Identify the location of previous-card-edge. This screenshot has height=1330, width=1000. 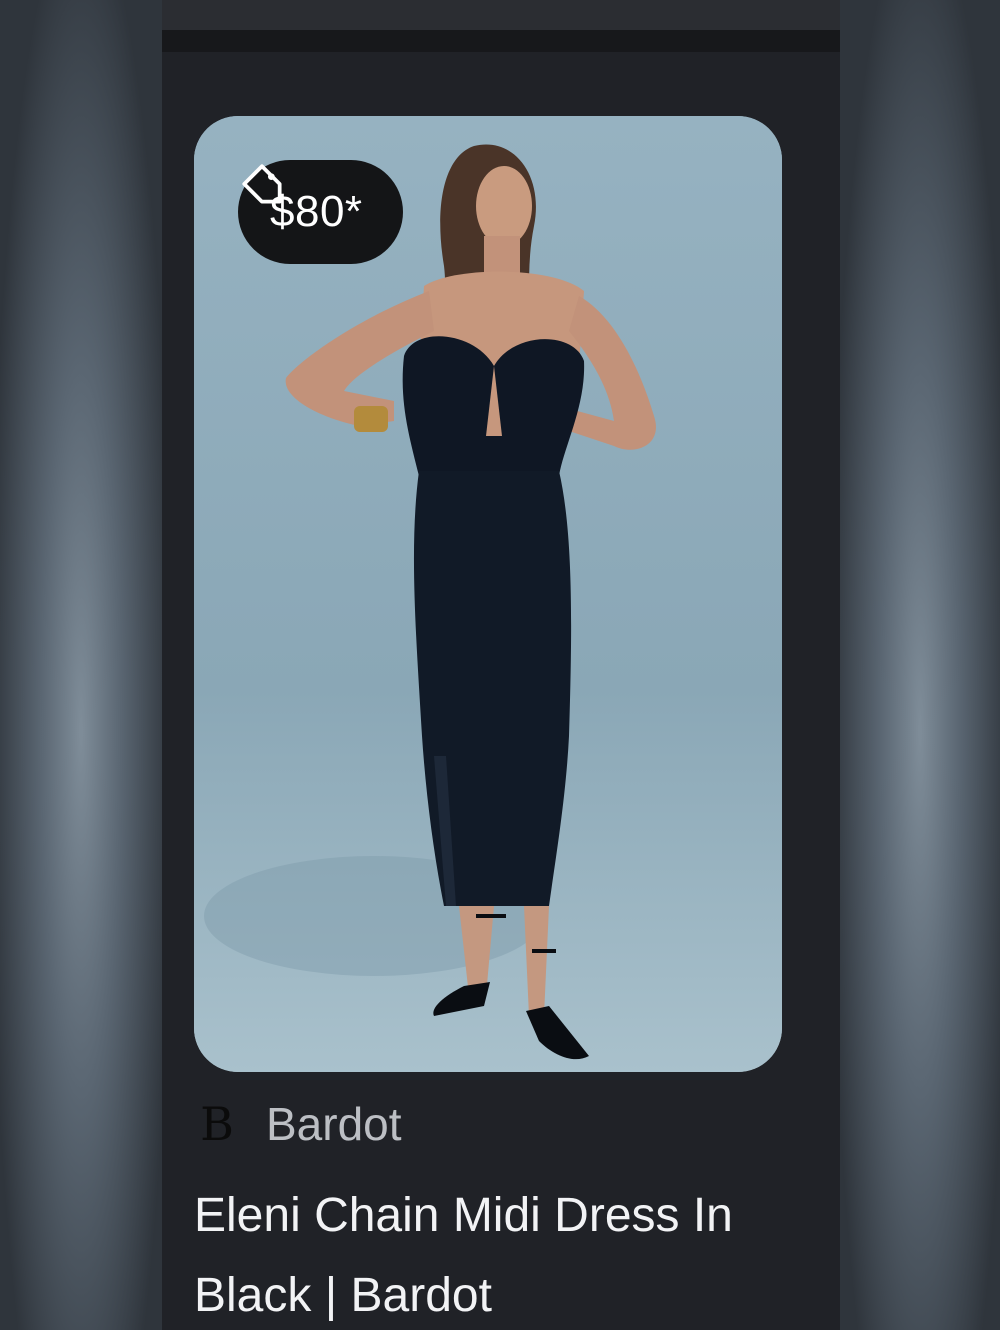
(501, 15).